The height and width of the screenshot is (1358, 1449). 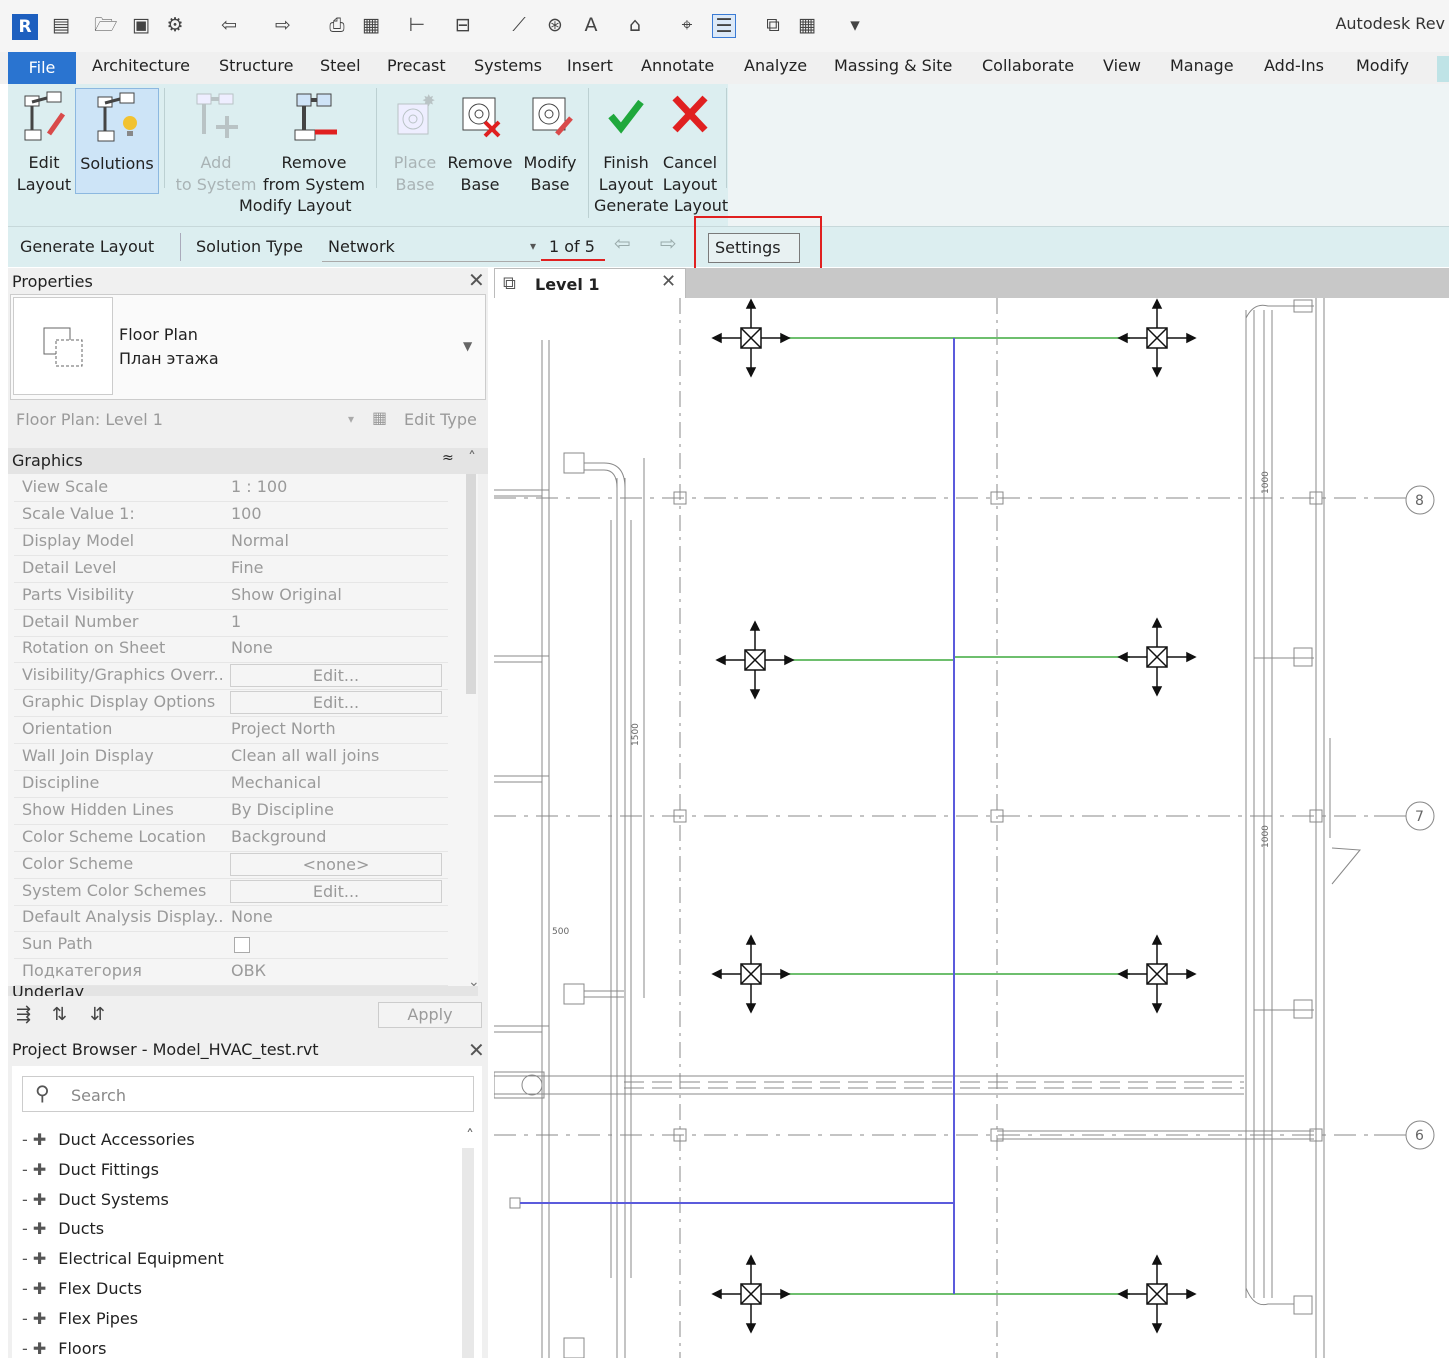 What do you see at coordinates (622, 243) in the screenshot?
I see `previous-solution-icon: ⇦` at bounding box center [622, 243].